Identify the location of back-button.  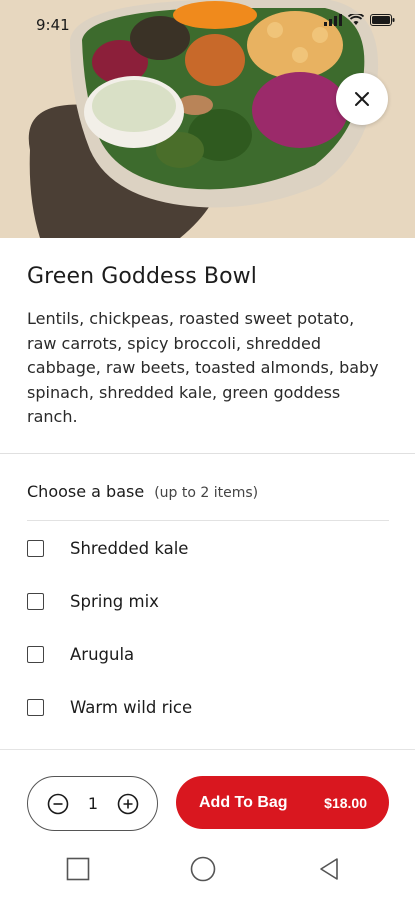
(329, 869).